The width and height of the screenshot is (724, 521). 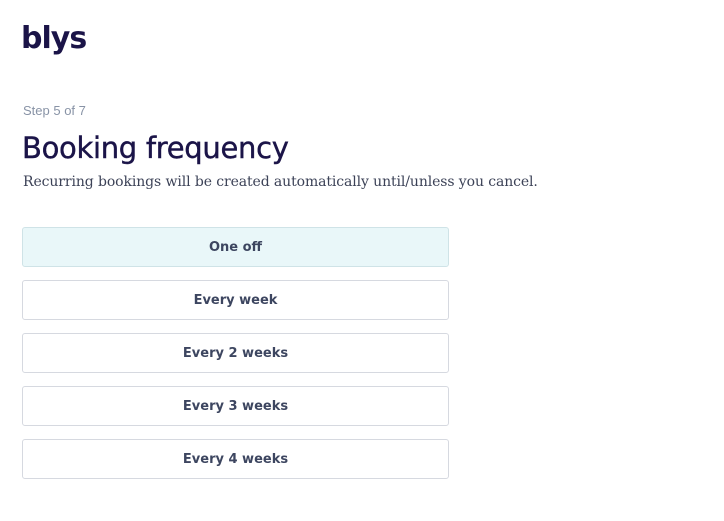 What do you see at coordinates (54, 39) in the screenshot?
I see `blys-logo: blys` at bounding box center [54, 39].